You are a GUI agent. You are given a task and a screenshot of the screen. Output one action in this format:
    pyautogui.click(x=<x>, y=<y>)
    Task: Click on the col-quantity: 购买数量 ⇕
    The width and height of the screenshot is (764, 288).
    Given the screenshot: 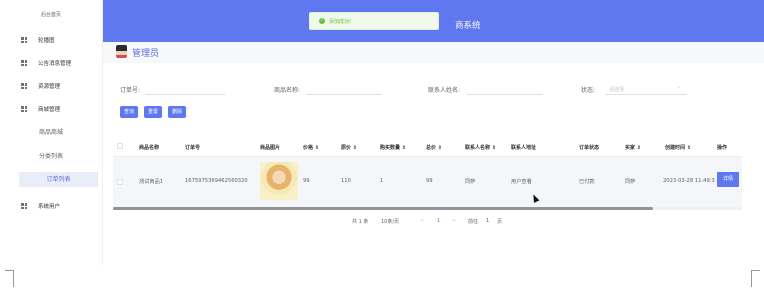 What is the action you would take?
    pyautogui.click(x=393, y=147)
    